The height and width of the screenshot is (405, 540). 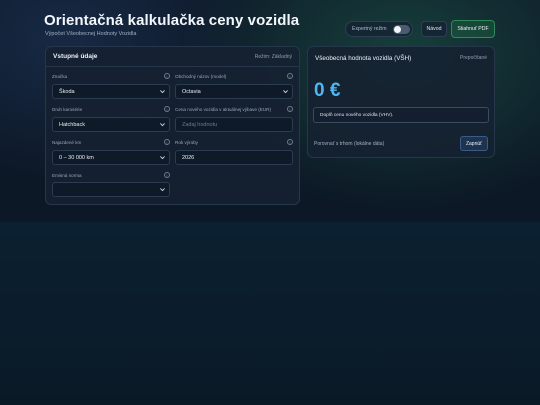 What do you see at coordinates (273, 56) in the screenshot?
I see `mode-indicator: Režim: Základný` at bounding box center [273, 56].